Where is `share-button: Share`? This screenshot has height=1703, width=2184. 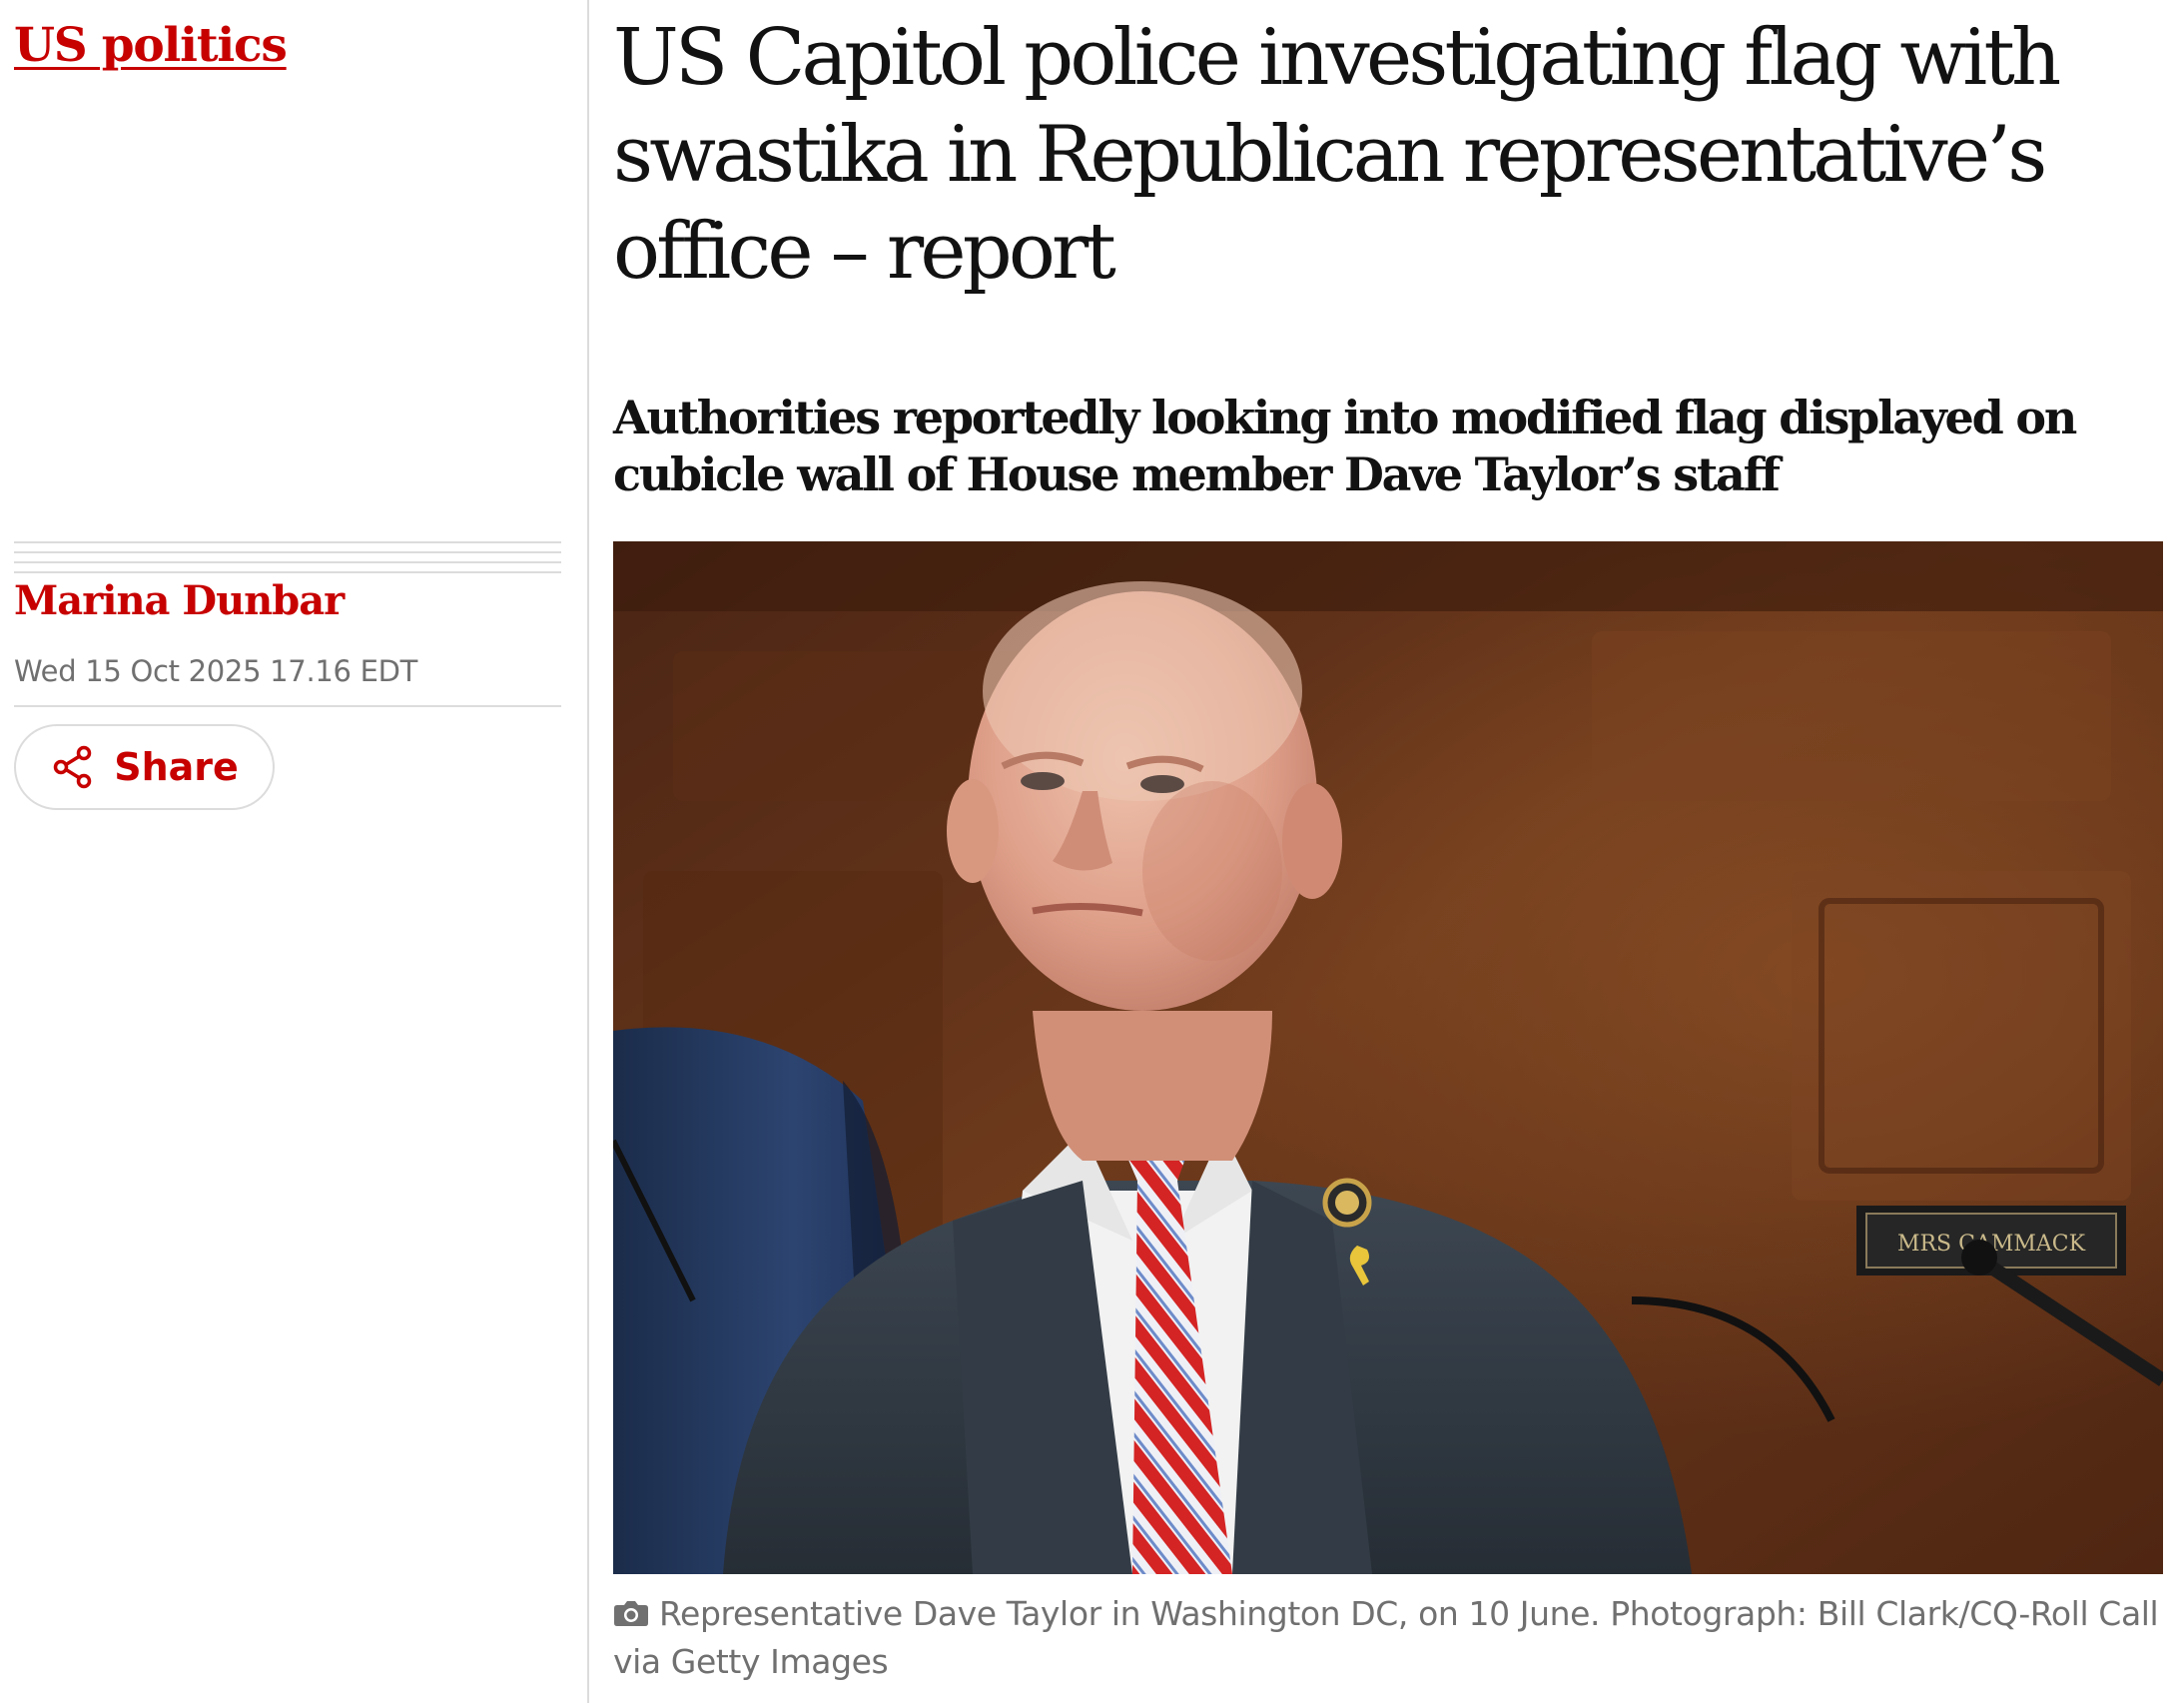
share-button: Share is located at coordinates (145, 767).